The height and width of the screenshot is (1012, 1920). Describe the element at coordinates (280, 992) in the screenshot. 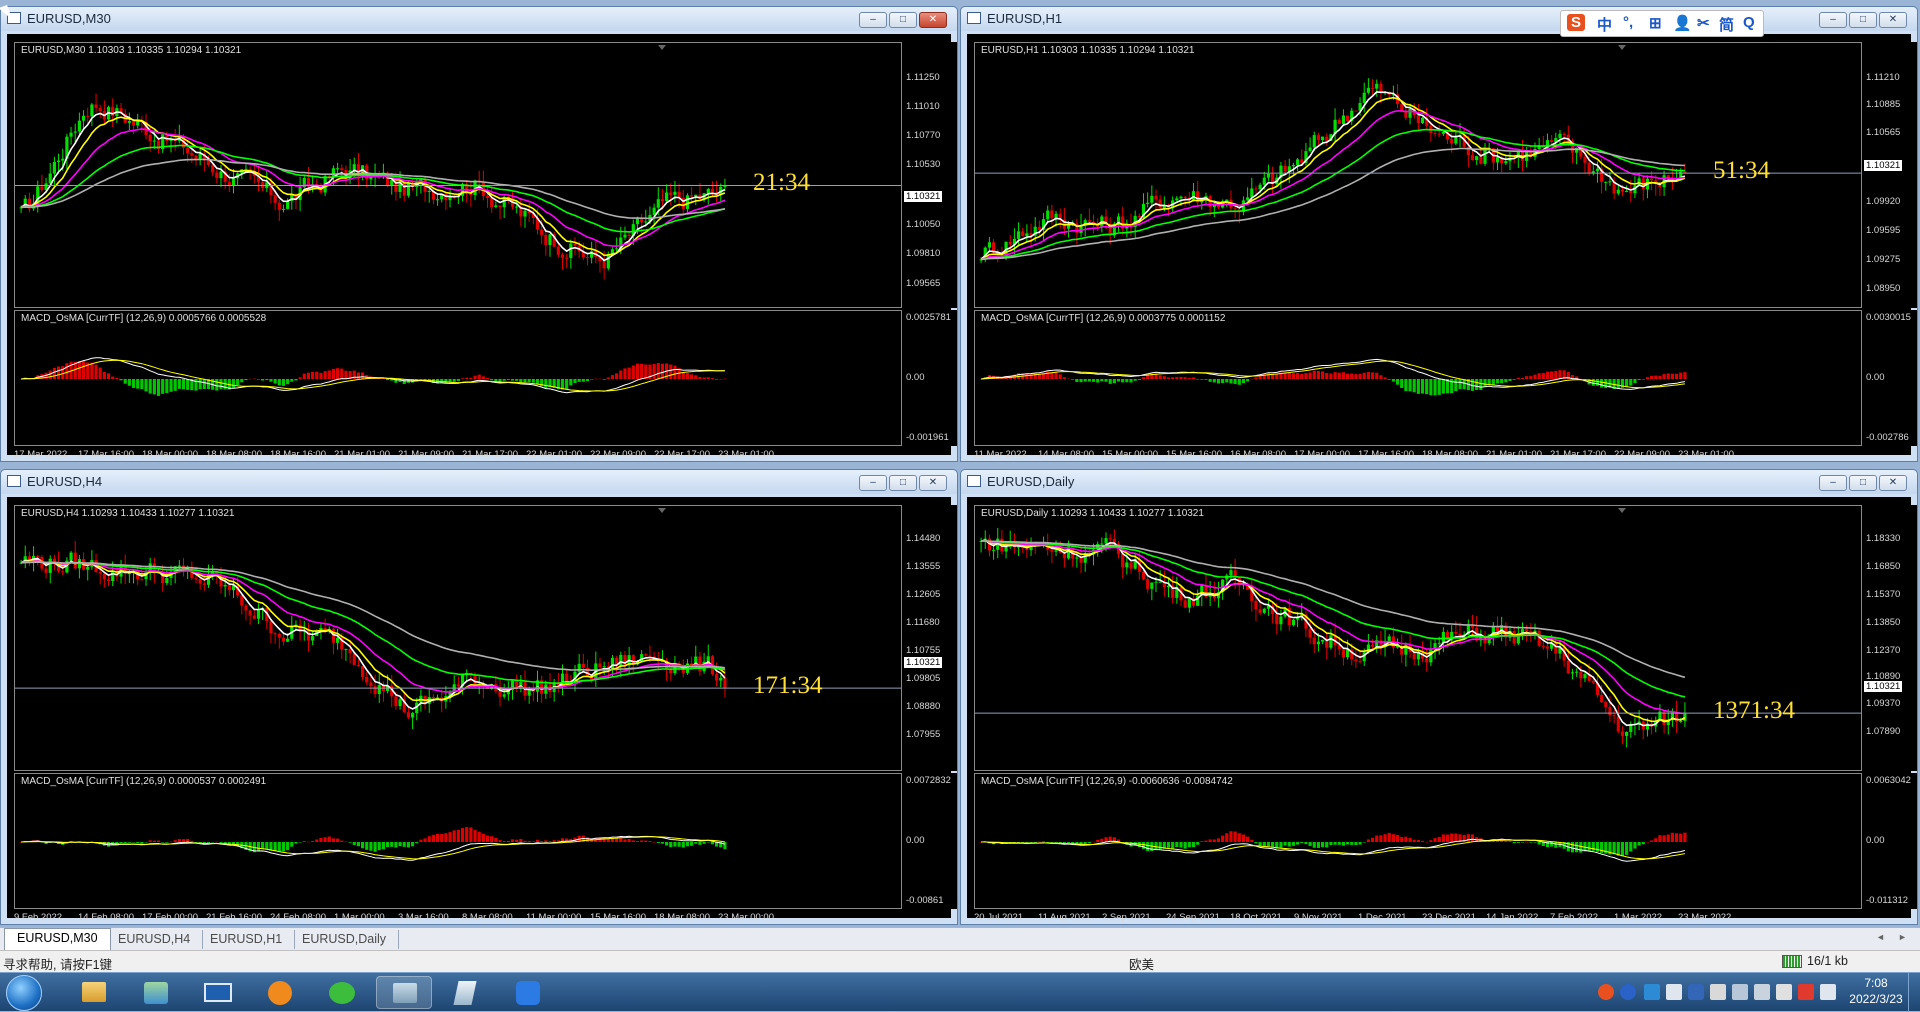

I see `taskbar-app-orange` at that location.